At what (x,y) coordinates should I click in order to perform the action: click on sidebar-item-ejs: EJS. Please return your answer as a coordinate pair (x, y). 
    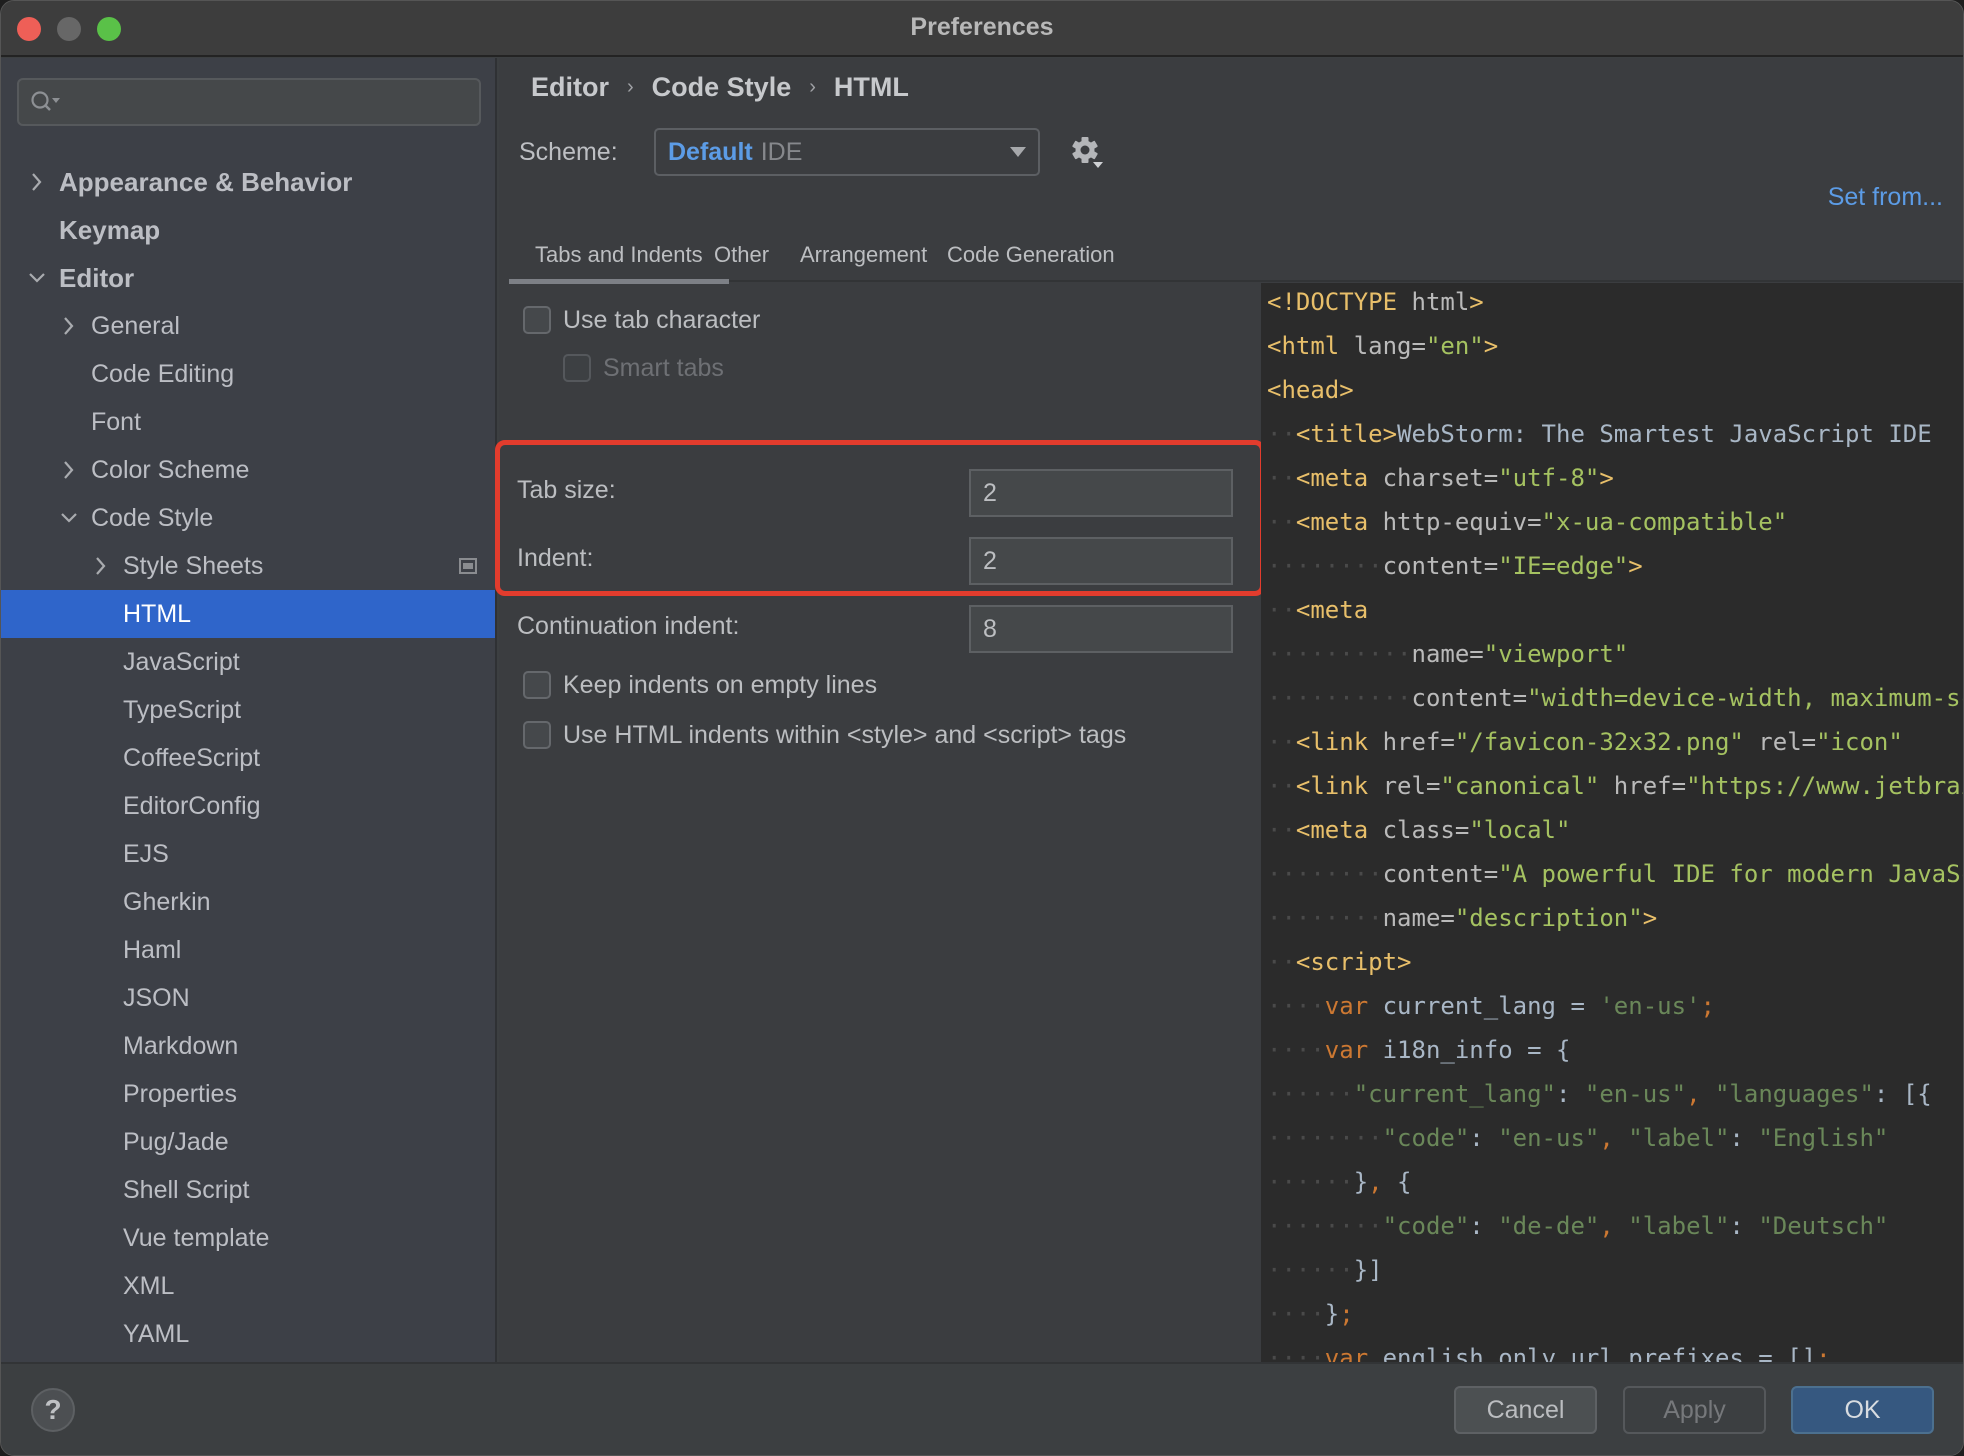
    Looking at the image, I should click on (248, 854).